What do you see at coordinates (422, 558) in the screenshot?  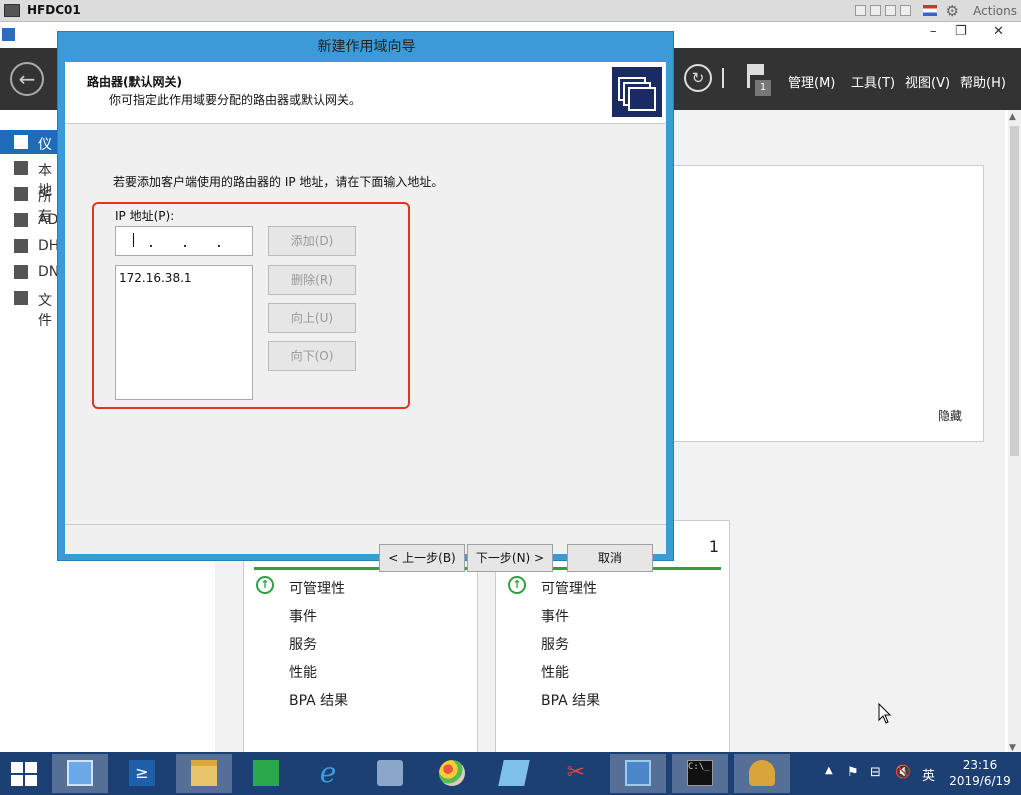 I see `back-button: < 上一步(B)` at bounding box center [422, 558].